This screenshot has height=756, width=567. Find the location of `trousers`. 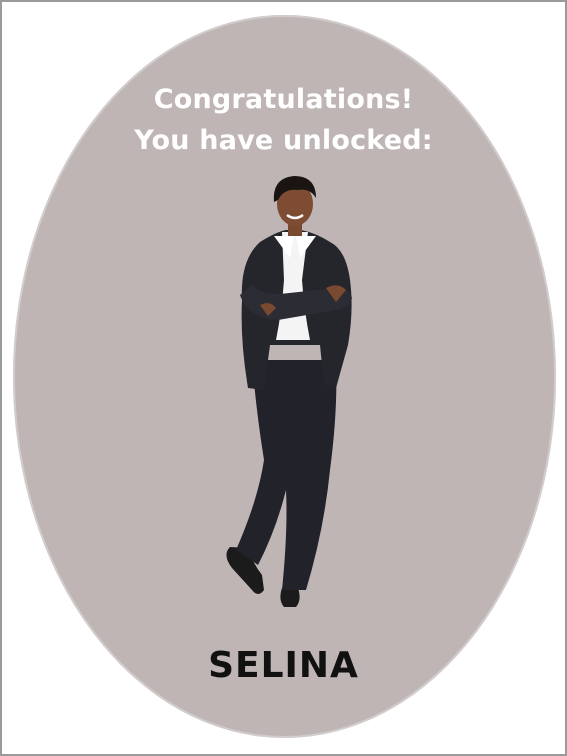

trousers is located at coordinates (286, 475).